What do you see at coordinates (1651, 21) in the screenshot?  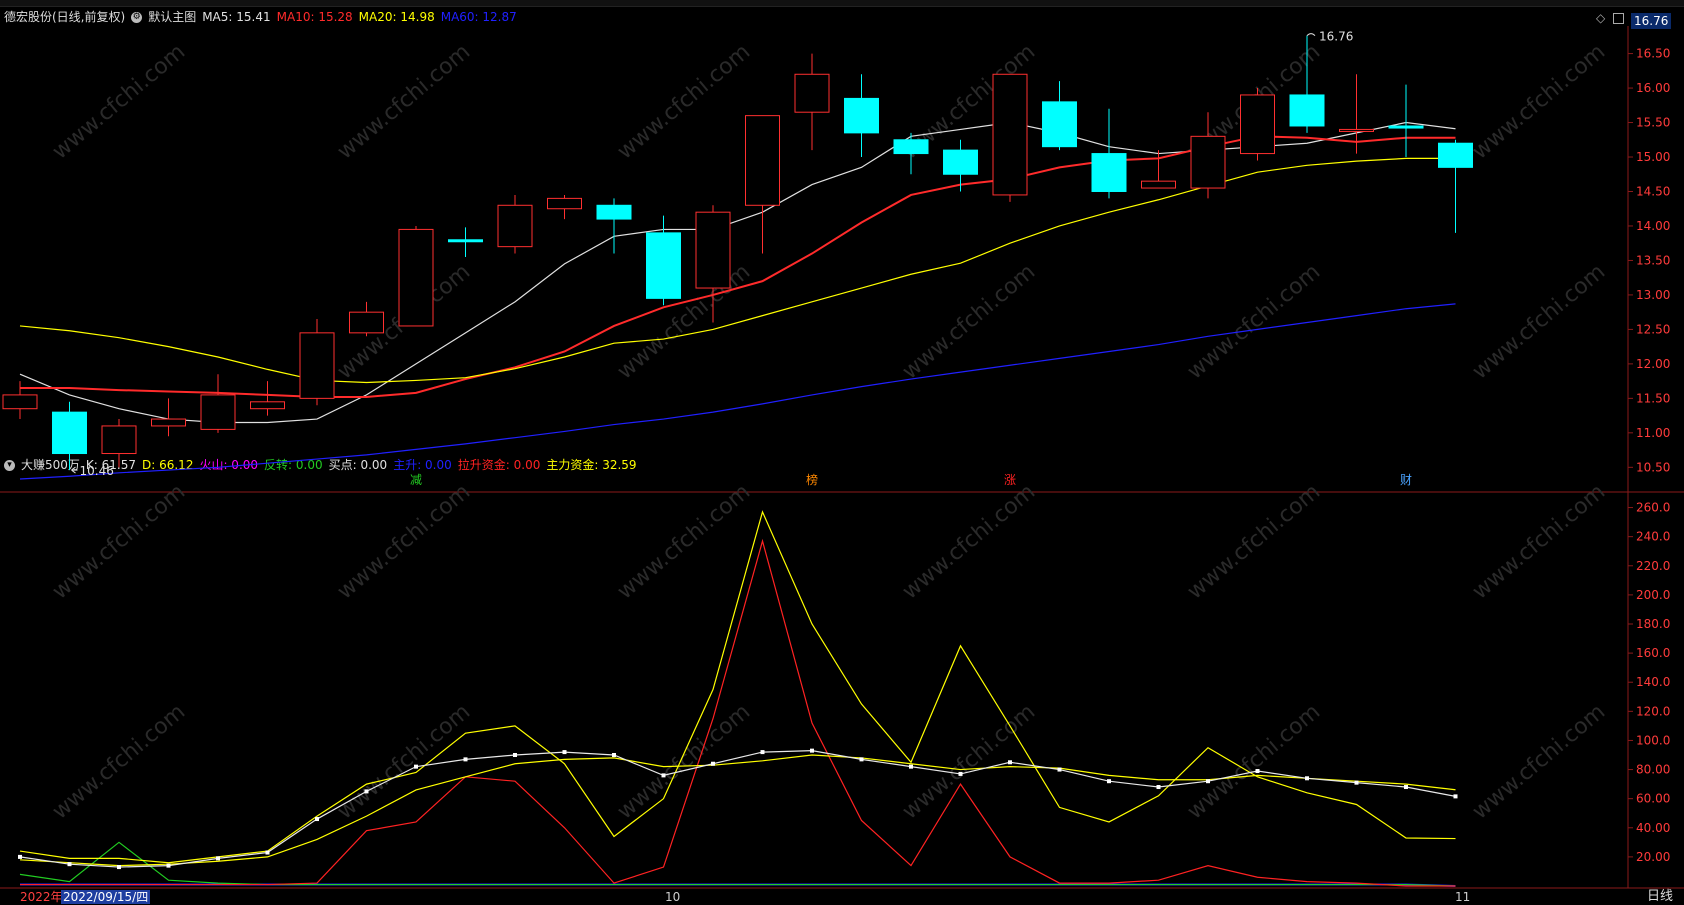 I see `current-price-badge: 16.76` at bounding box center [1651, 21].